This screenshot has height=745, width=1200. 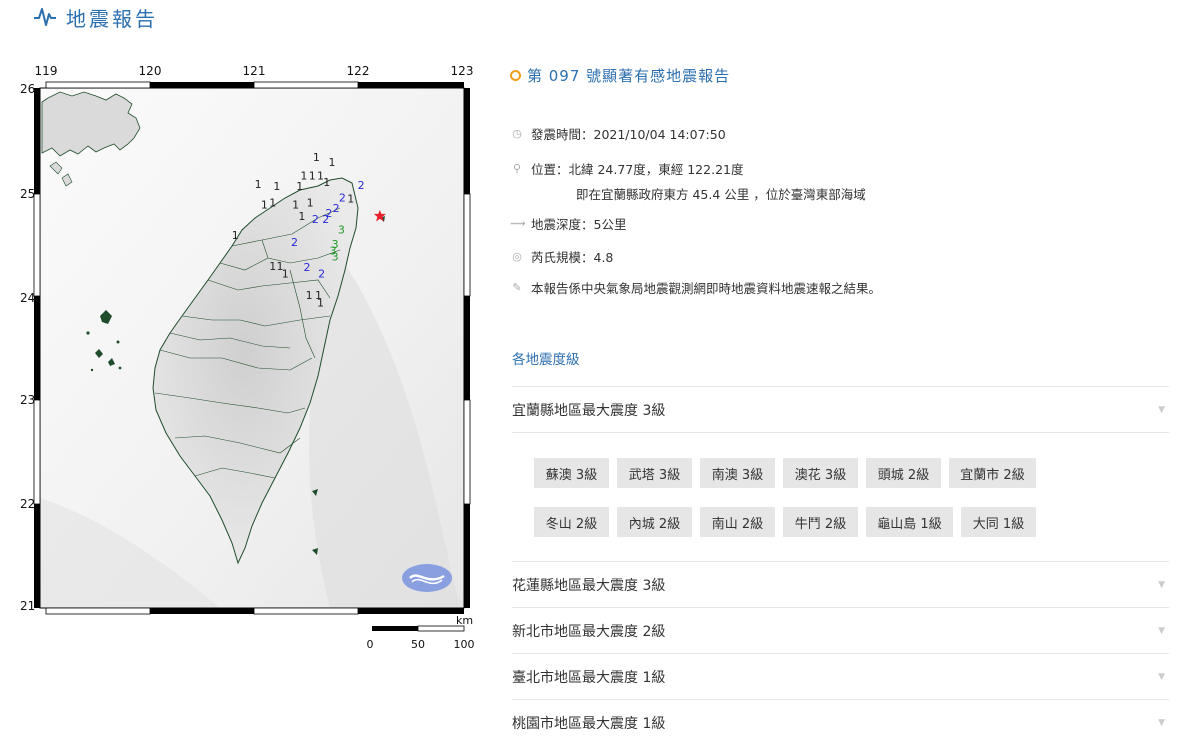 What do you see at coordinates (820, 473) in the screenshot?
I see `station-chip: 澳花 3級` at bounding box center [820, 473].